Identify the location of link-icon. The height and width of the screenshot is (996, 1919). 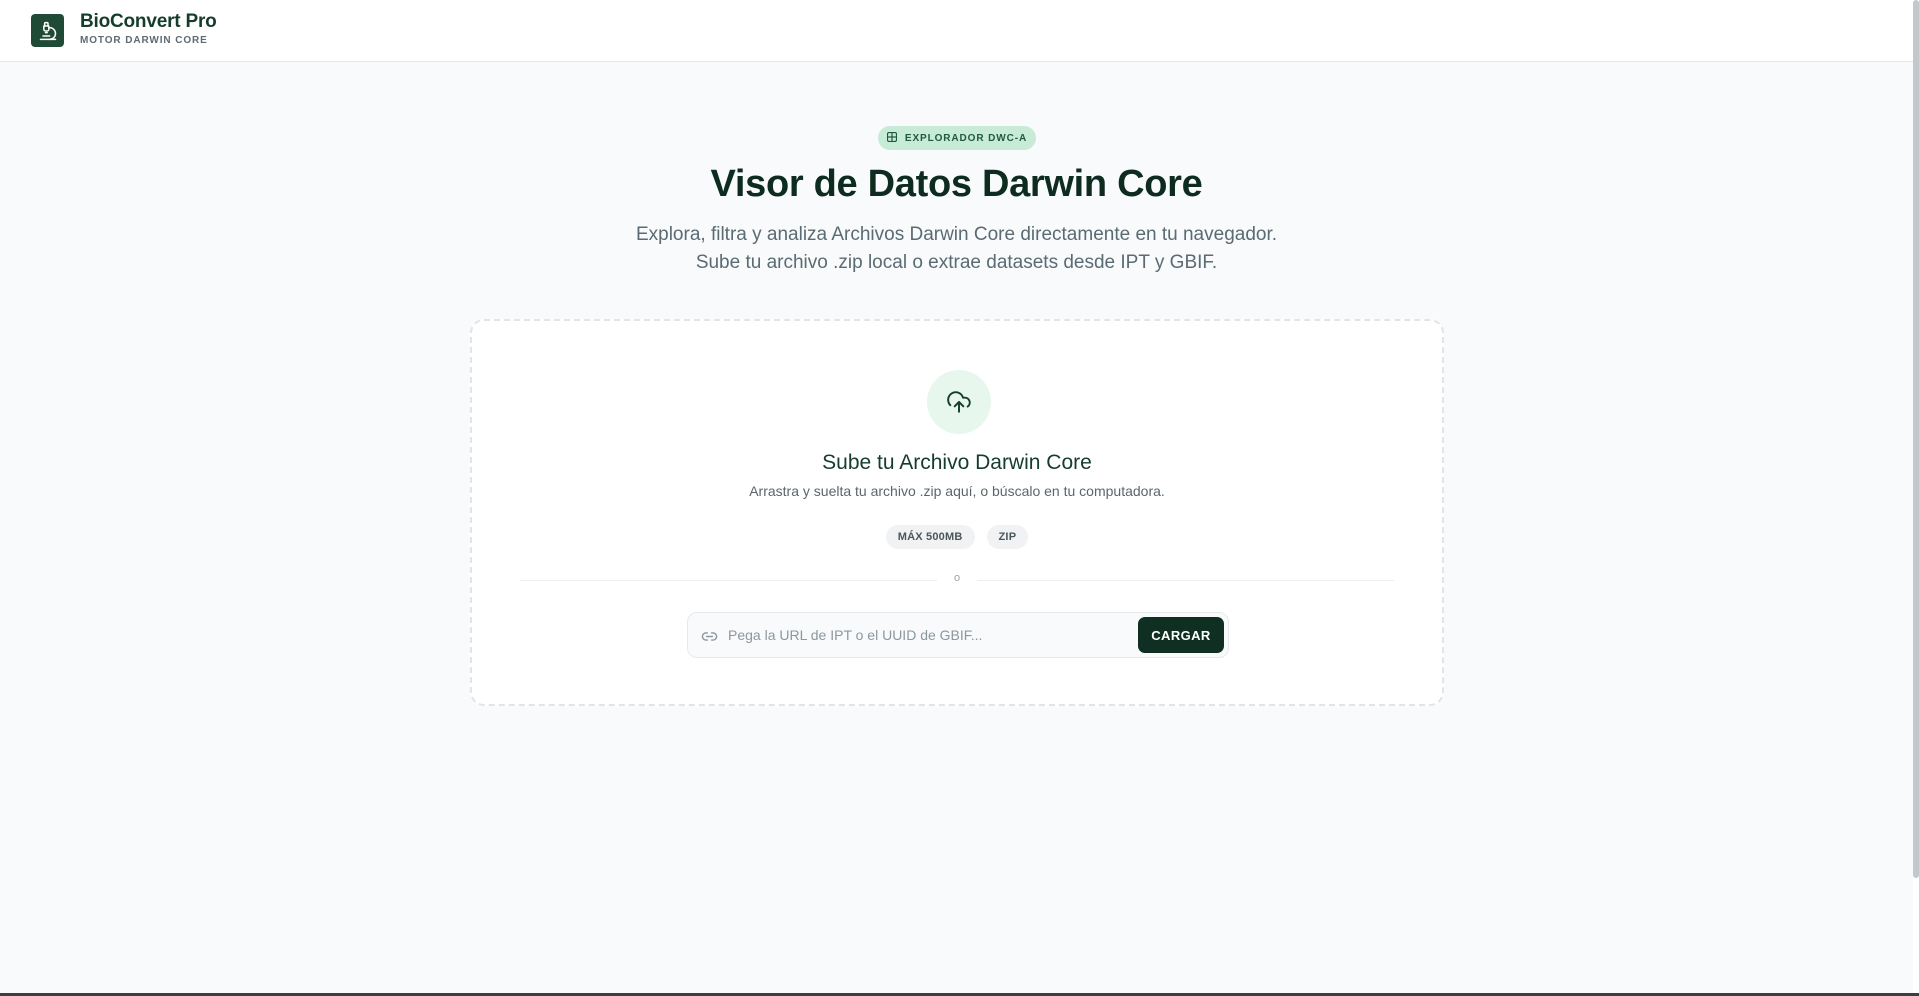
(709, 636).